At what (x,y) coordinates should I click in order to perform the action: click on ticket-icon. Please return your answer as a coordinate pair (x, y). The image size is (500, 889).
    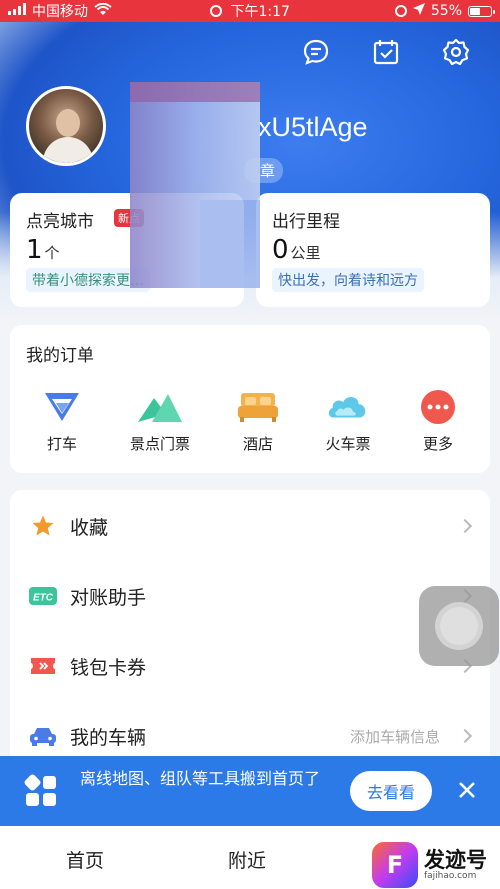
    Looking at the image, I should click on (43, 666).